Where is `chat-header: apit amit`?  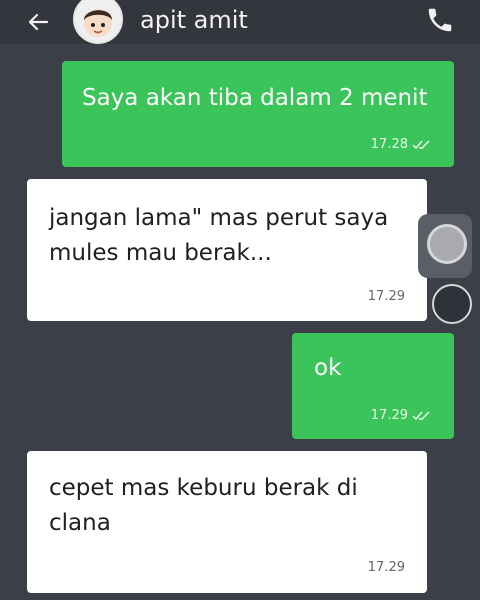 chat-header: apit amit is located at coordinates (240, 22).